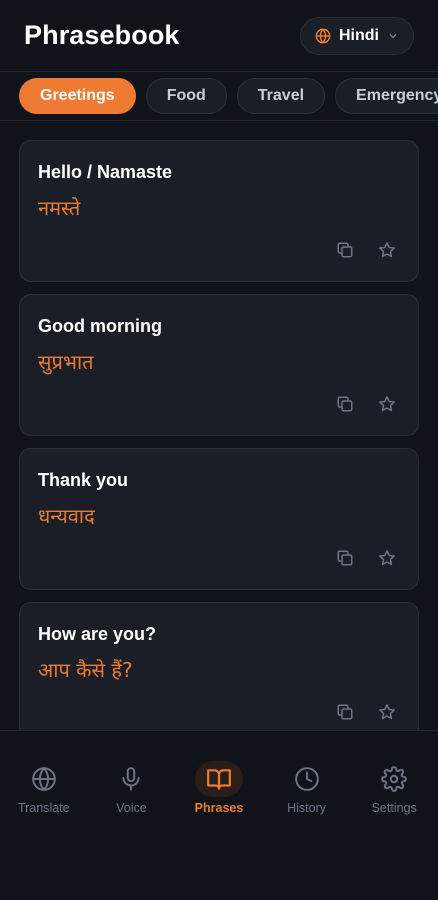 This screenshot has width=438, height=900. What do you see at coordinates (394, 830) in the screenshot?
I see `nav-settings: Settings` at bounding box center [394, 830].